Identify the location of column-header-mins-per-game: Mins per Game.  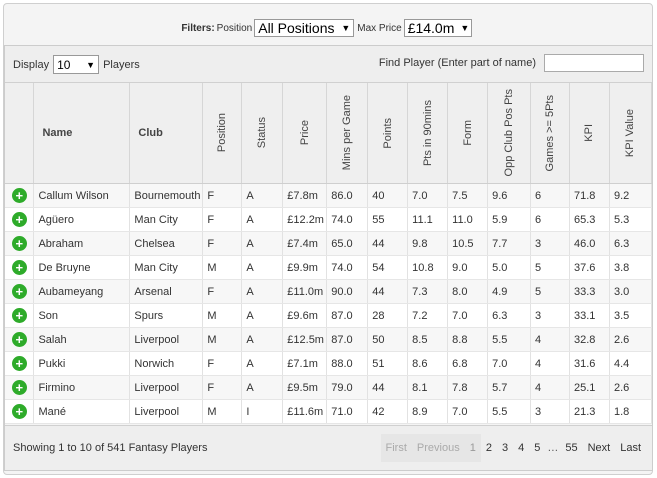
(347, 133).